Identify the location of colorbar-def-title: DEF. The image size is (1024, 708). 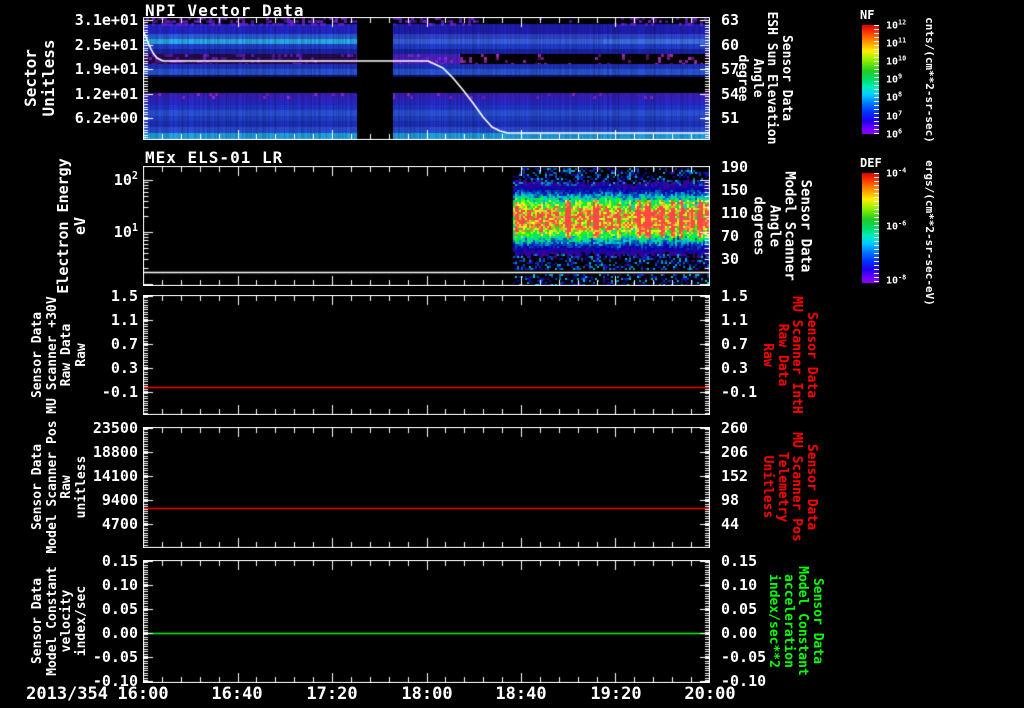
(871, 163).